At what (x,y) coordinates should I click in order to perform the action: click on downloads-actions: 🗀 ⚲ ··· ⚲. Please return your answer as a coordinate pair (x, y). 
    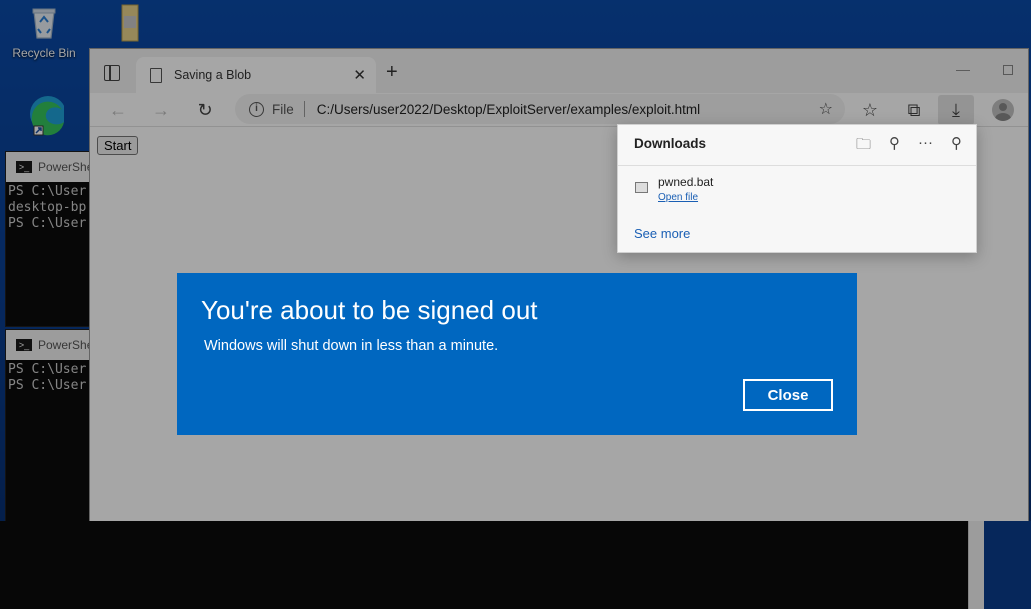
    Looking at the image, I should click on (909, 146).